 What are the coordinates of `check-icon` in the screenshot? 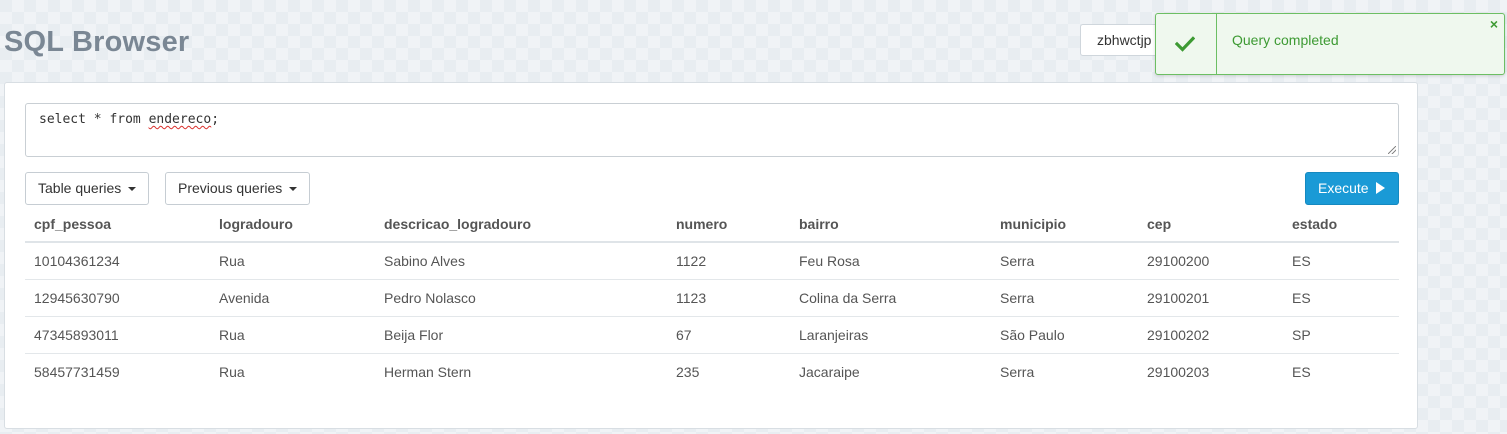 It's located at (1185, 44).